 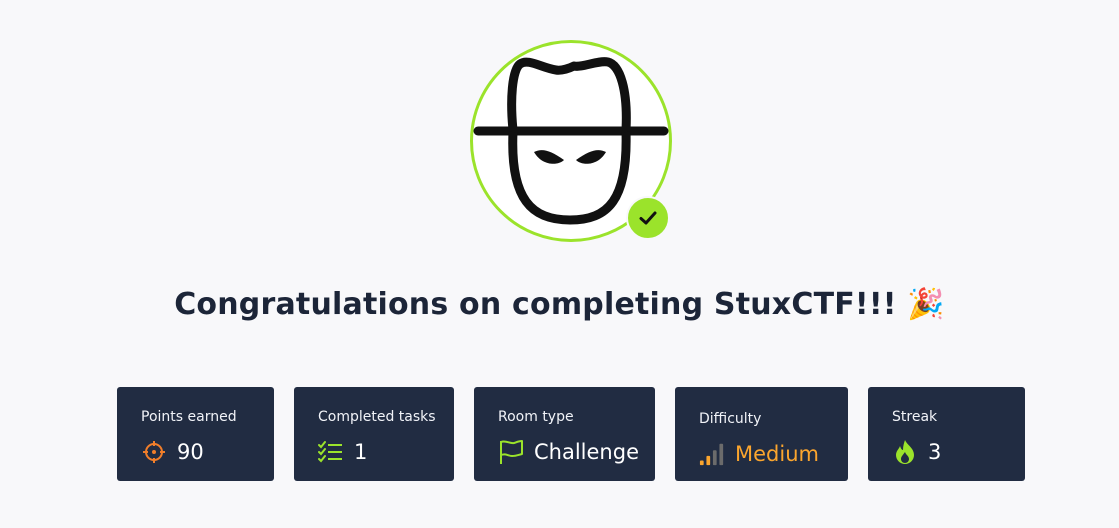 What do you see at coordinates (536, 417) in the screenshot?
I see `stat-label: Room type` at bounding box center [536, 417].